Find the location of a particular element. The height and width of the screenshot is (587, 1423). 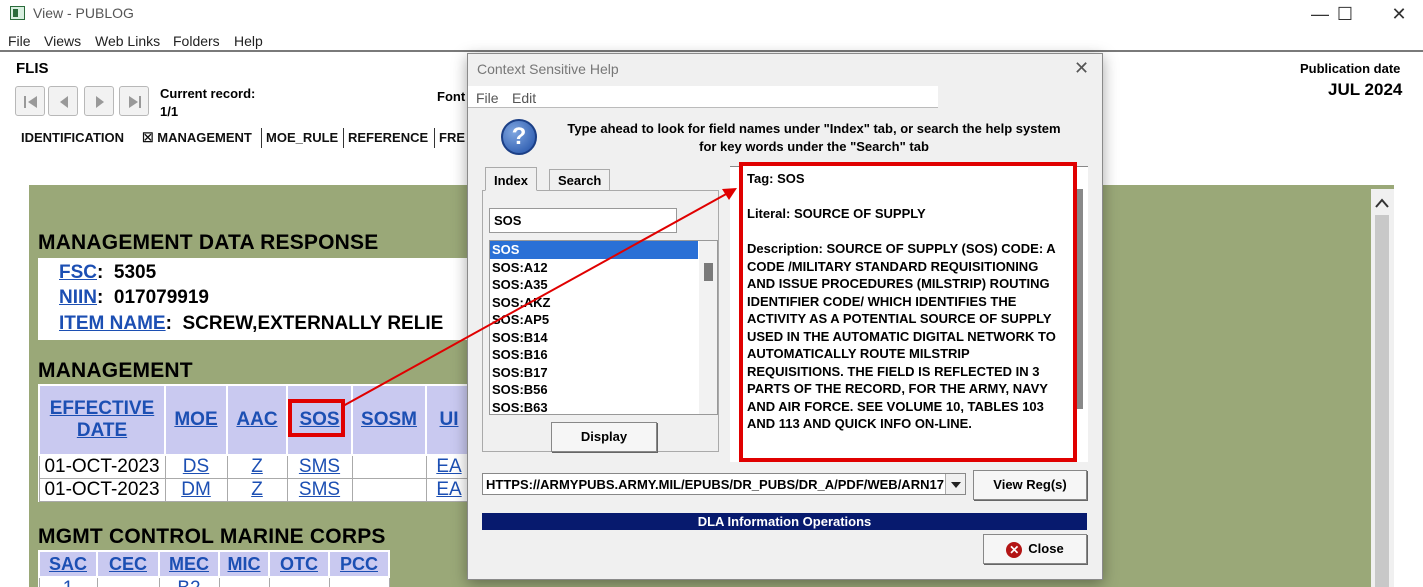

dialog-menu-edit: Edit is located at coordinates (524, 98).